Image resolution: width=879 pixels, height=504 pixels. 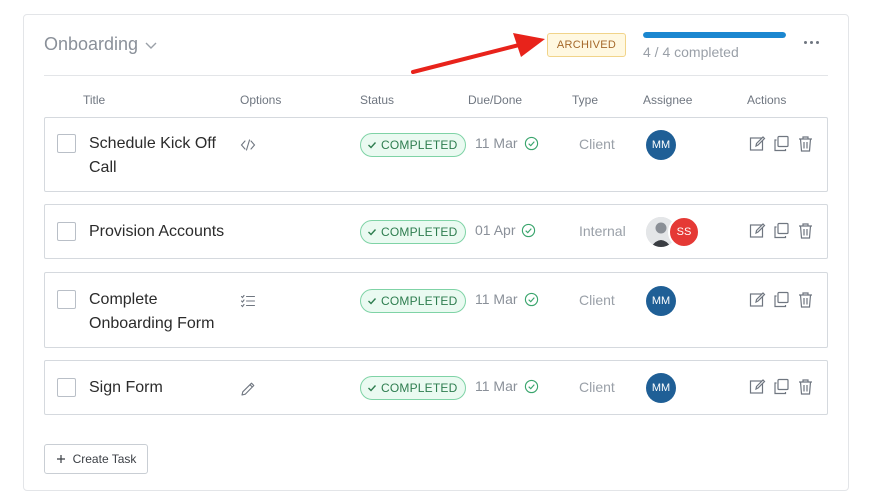 What do you see at coordinates (248, 145) in the screenshot?
I see `code-icon` at bounding box center [248, 145].